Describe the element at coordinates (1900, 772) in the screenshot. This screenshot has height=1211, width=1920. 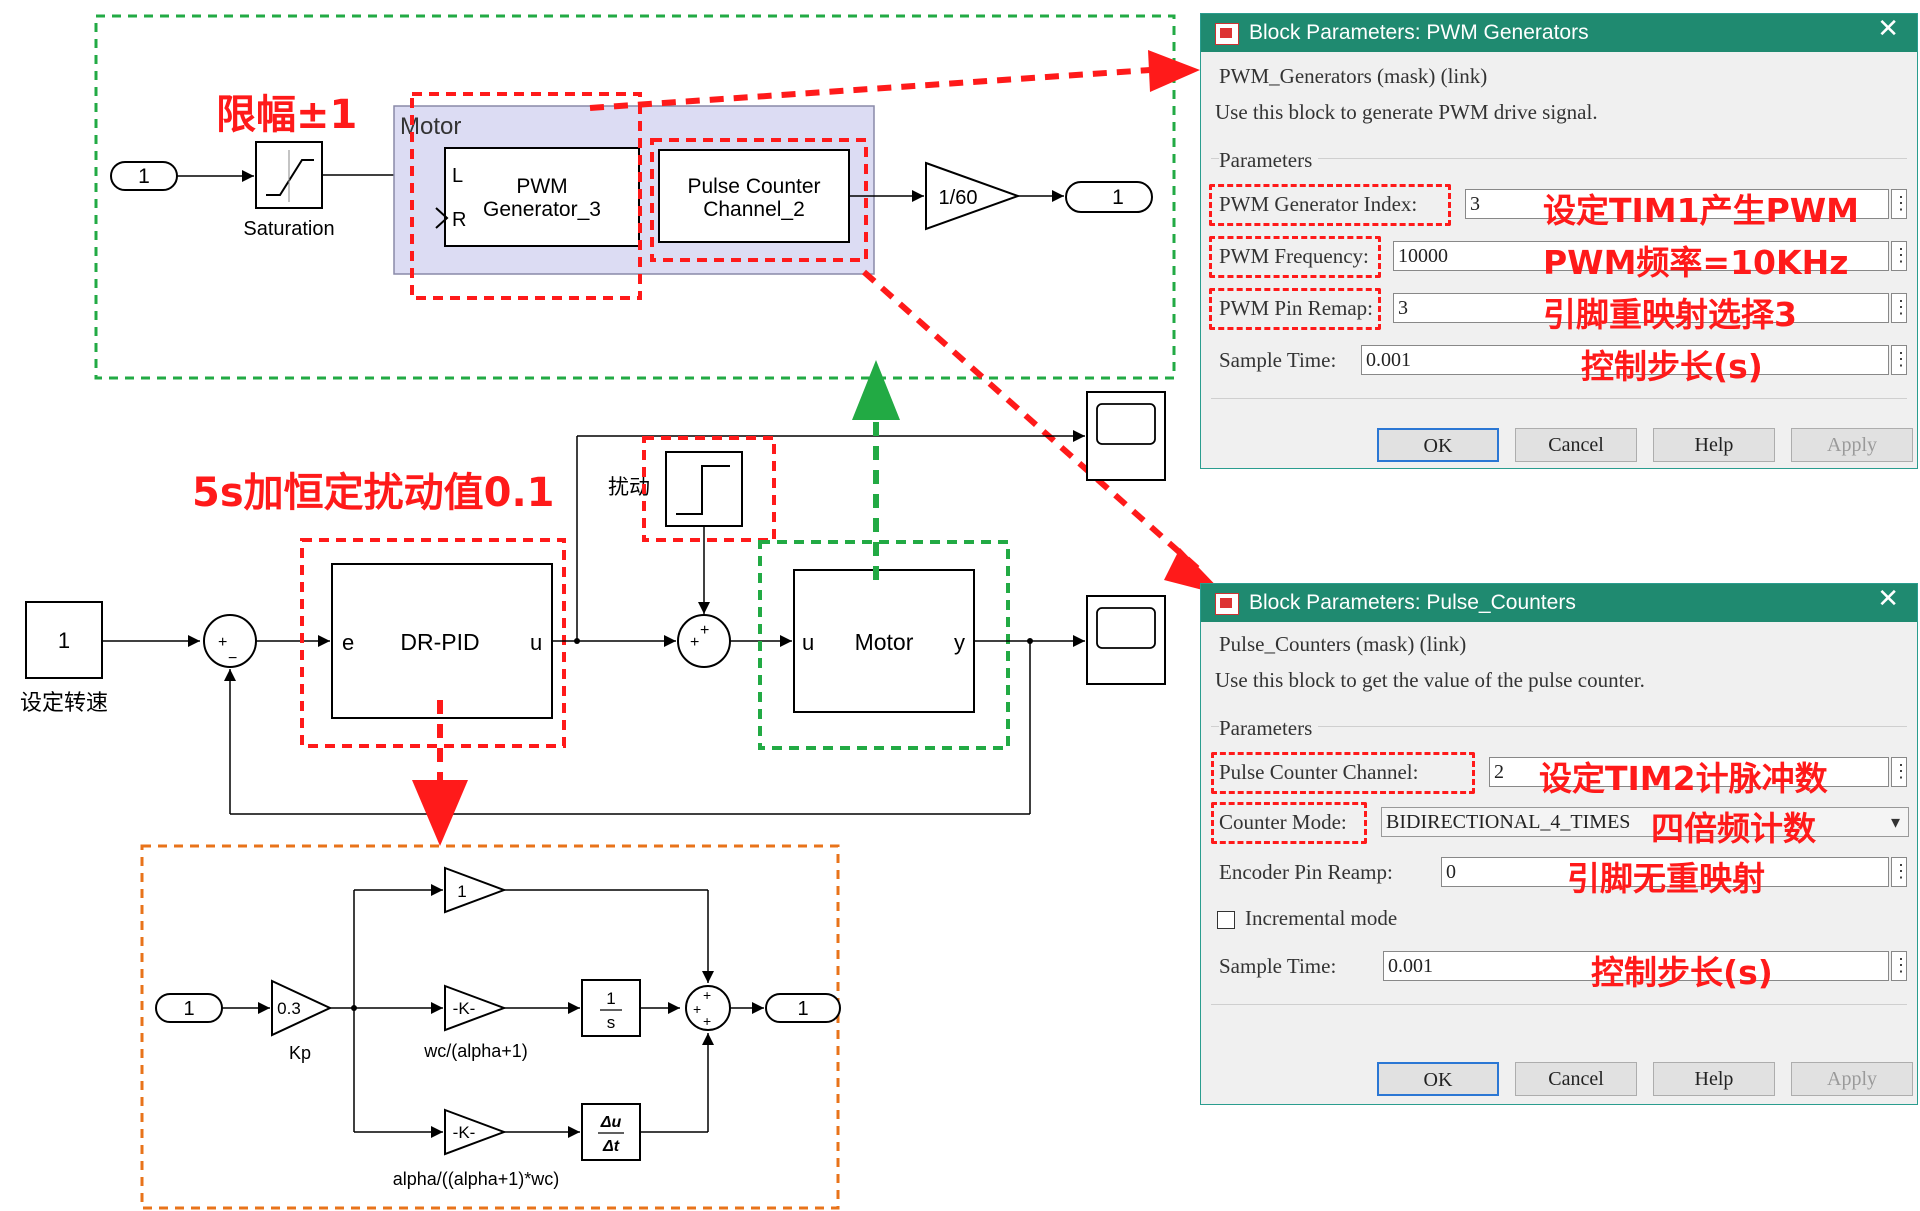
I see `pulse-param-0-ellipsis-icon: ⋮` at that location.